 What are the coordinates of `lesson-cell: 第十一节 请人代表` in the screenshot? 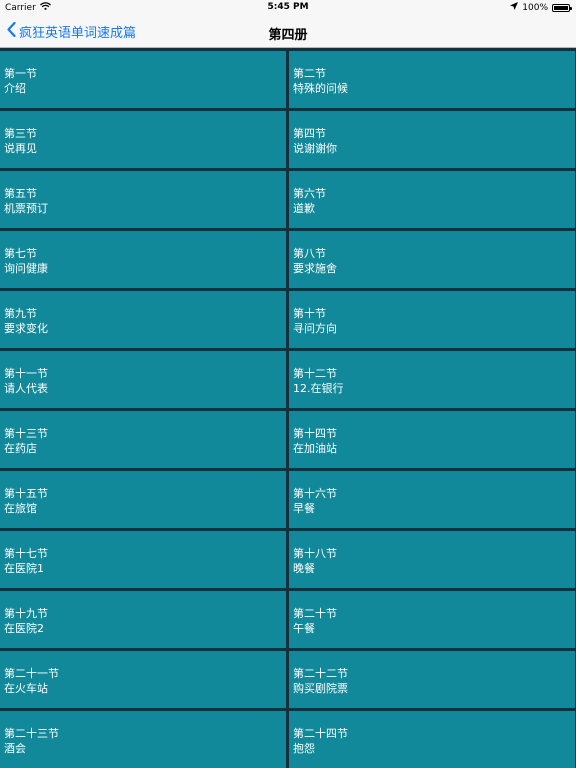 It's located at (143, 379).